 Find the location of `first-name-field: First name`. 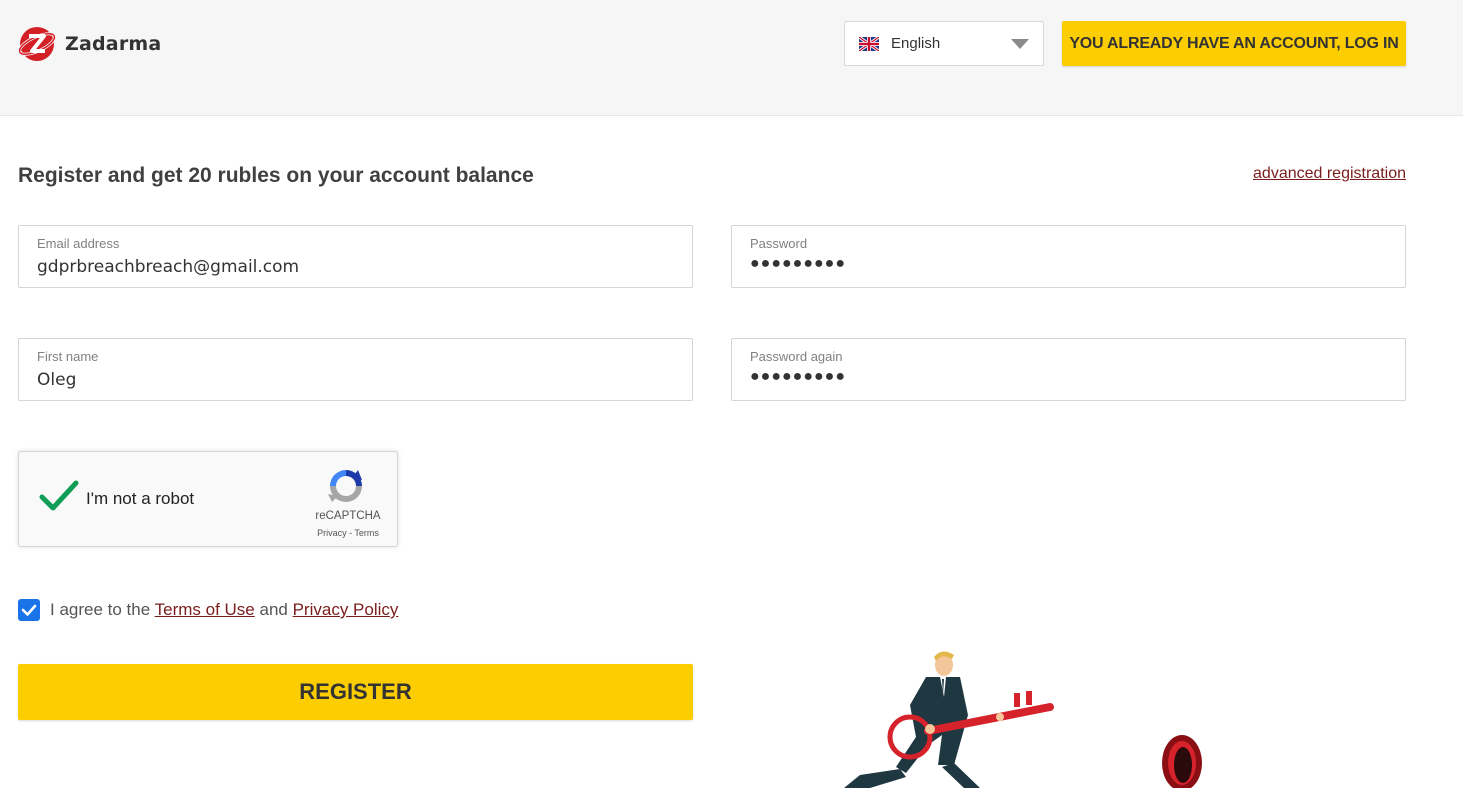

first-name-field: First name is located at coordinates (355, 369).